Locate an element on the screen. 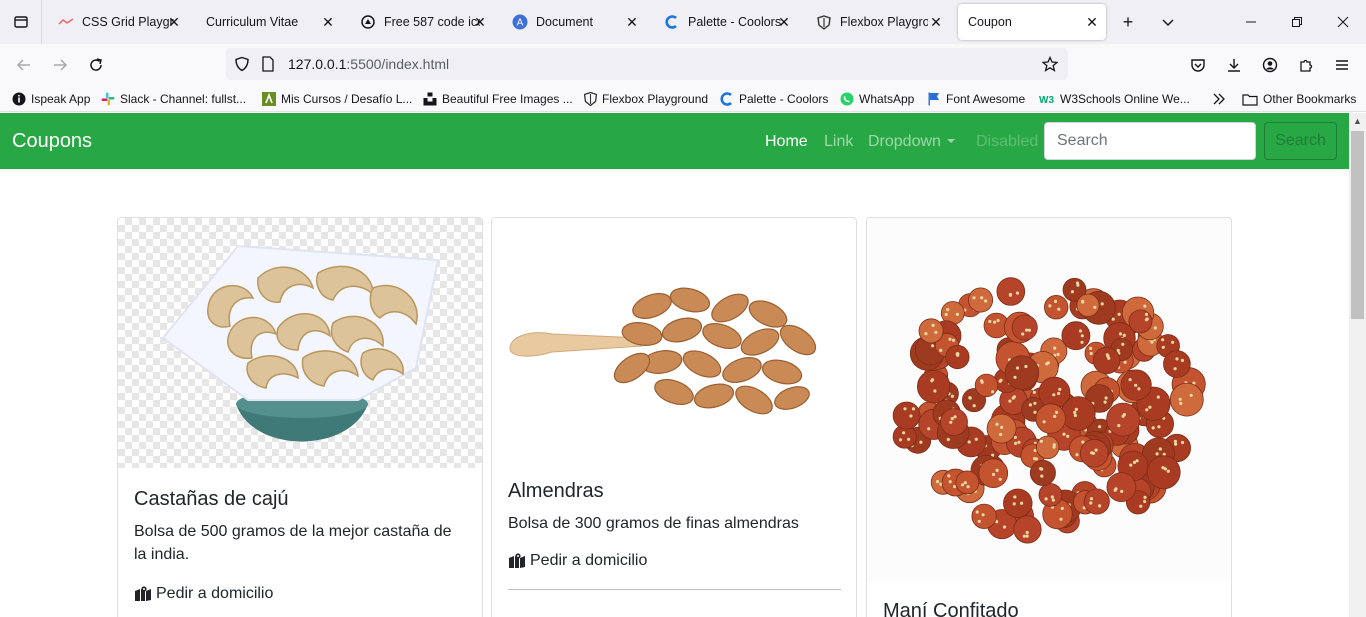 The height and width of the screenshot is (617, 1366). bookmark-coolors: Palette - Coolors is located at coordinates (774, 99).